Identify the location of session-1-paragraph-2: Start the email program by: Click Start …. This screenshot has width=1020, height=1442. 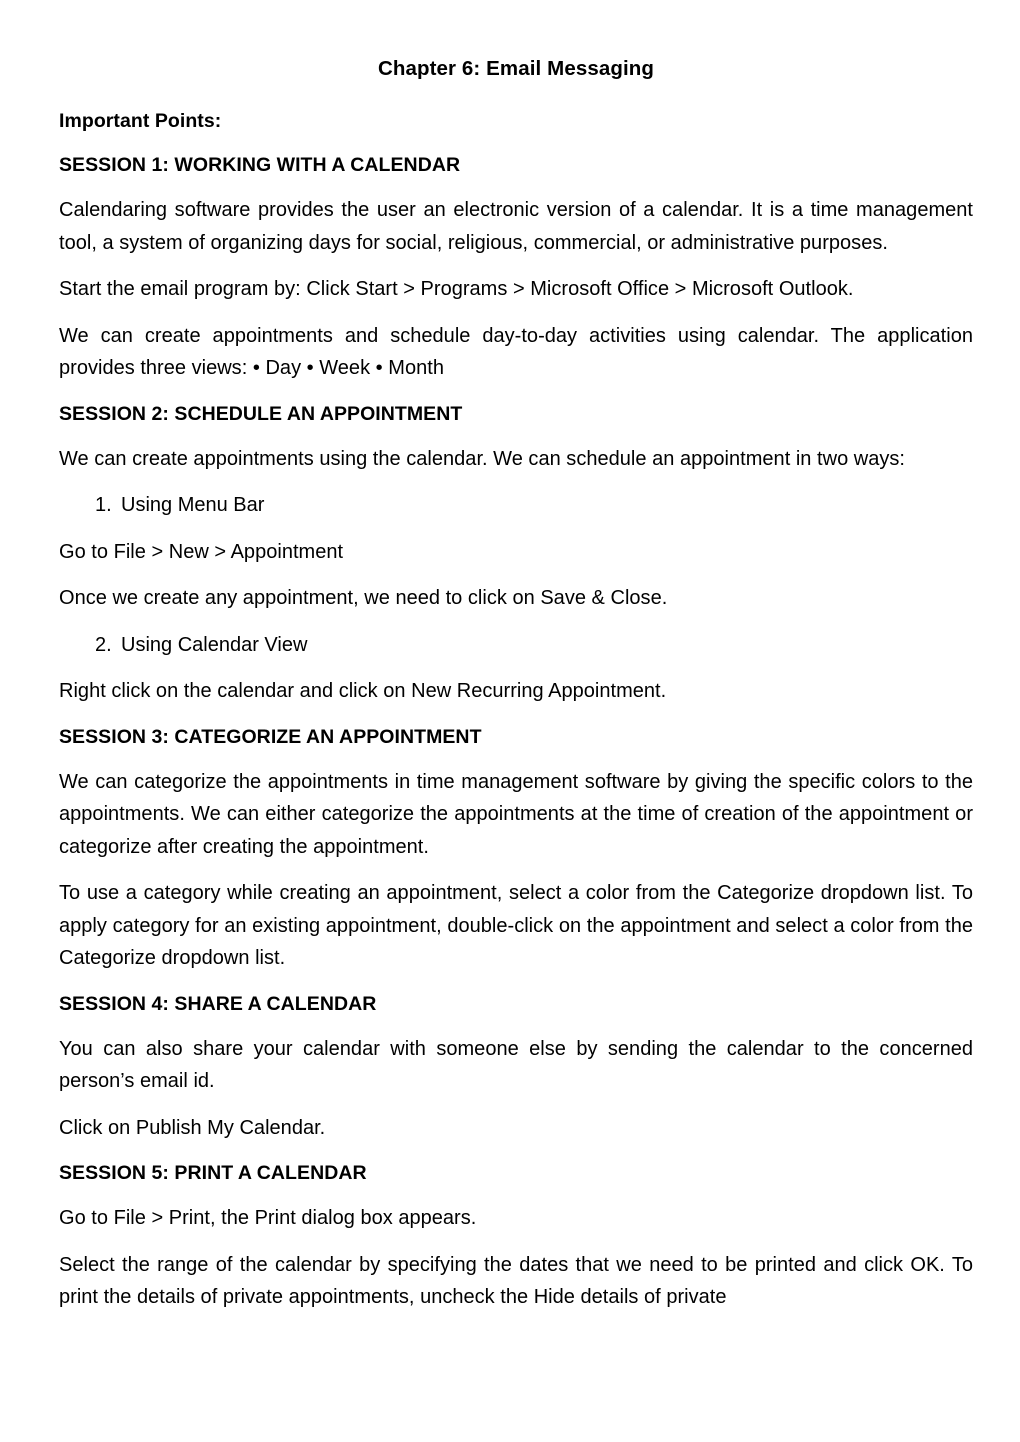
(456, 289).